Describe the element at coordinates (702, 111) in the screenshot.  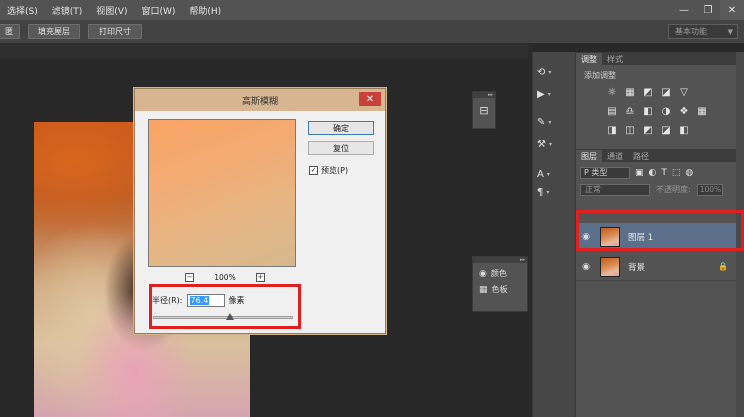
I see `color-lookup-icon: ▦` at that location.